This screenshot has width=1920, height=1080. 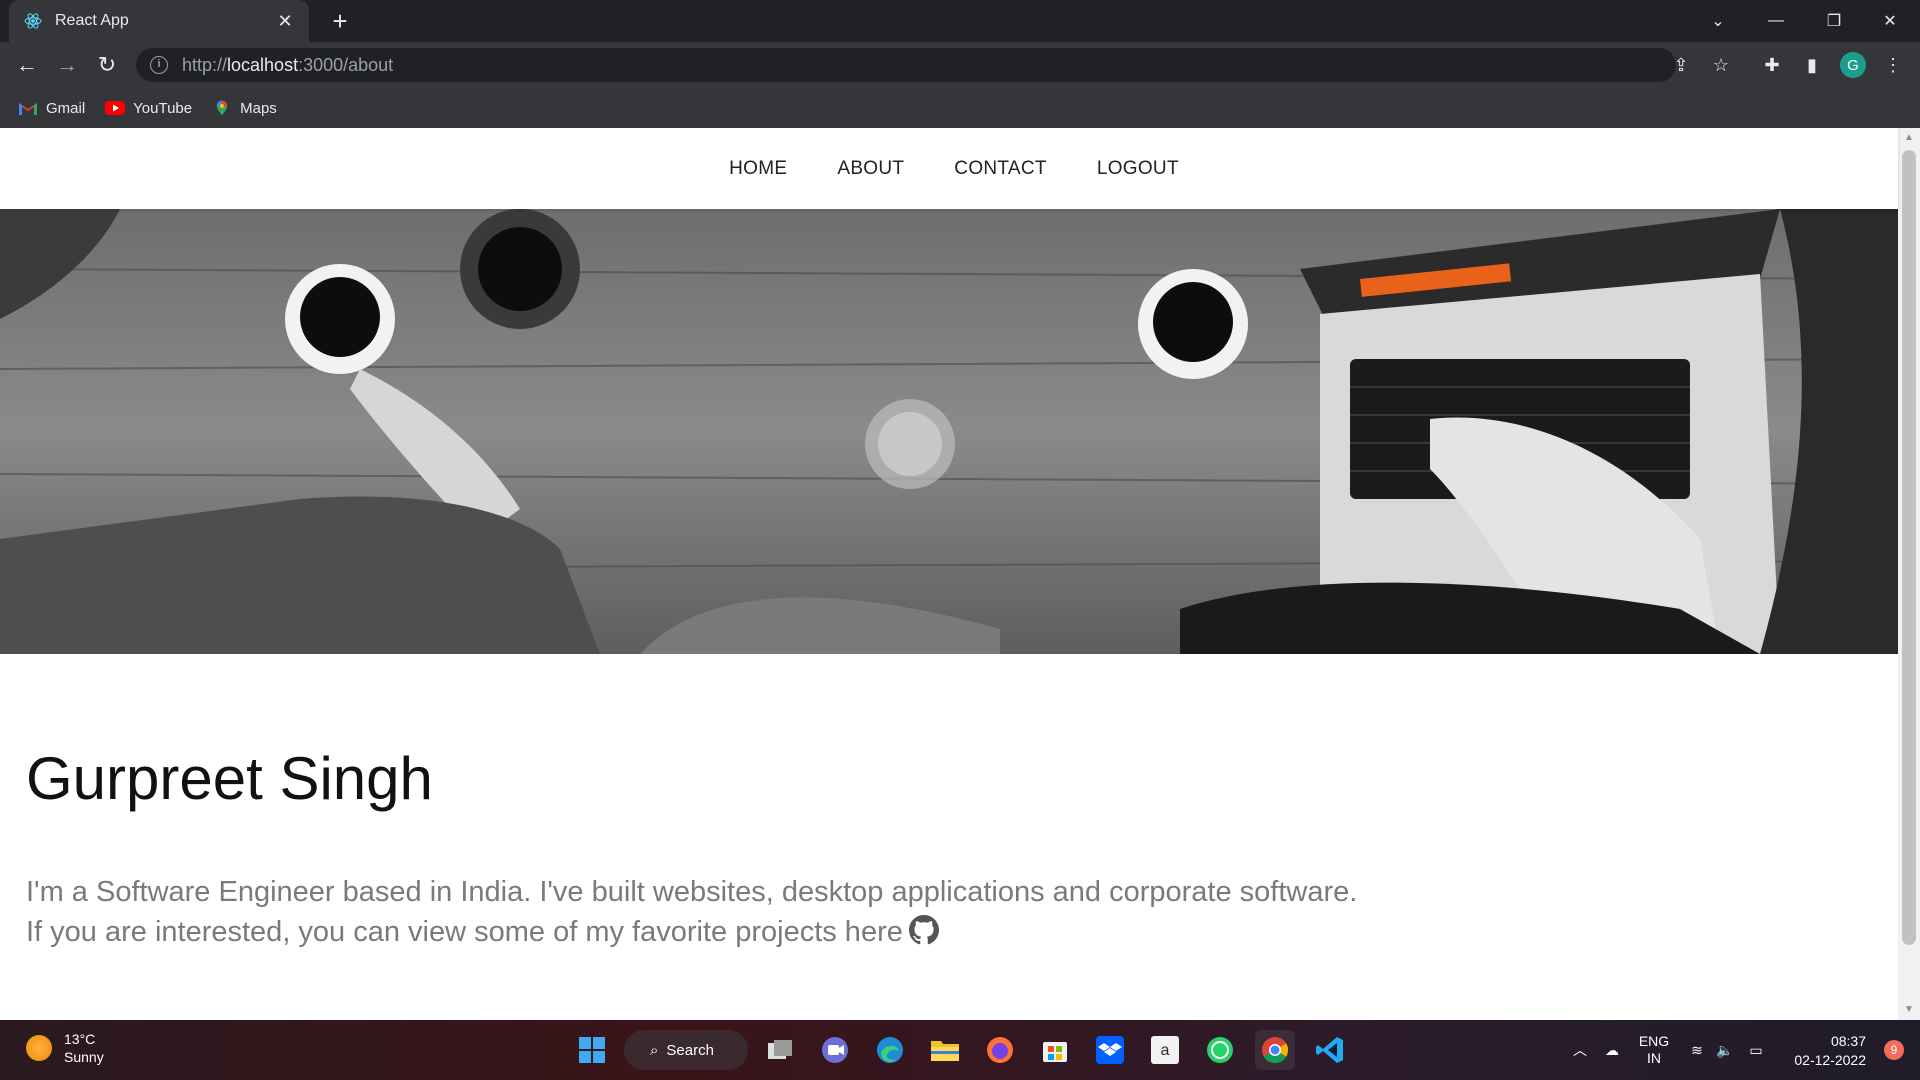 I want to click on close-tab-icon: ✕, so click(x=285, y=21).